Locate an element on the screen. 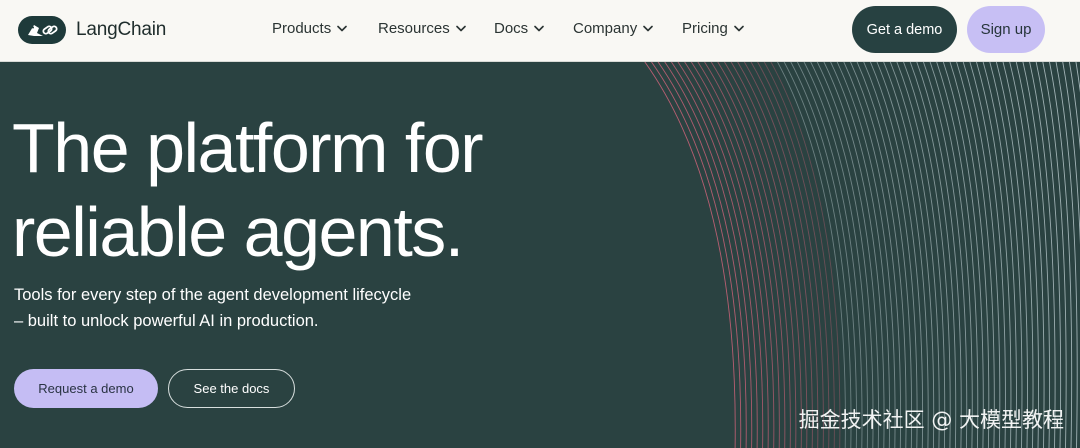  nav-item-label: Pricing is located at coordinates (705, 28).